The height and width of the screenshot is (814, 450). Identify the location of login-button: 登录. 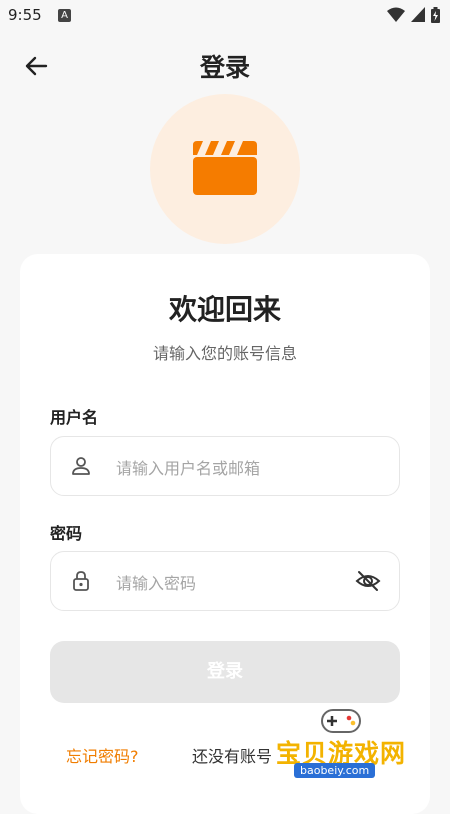
(225, 672).